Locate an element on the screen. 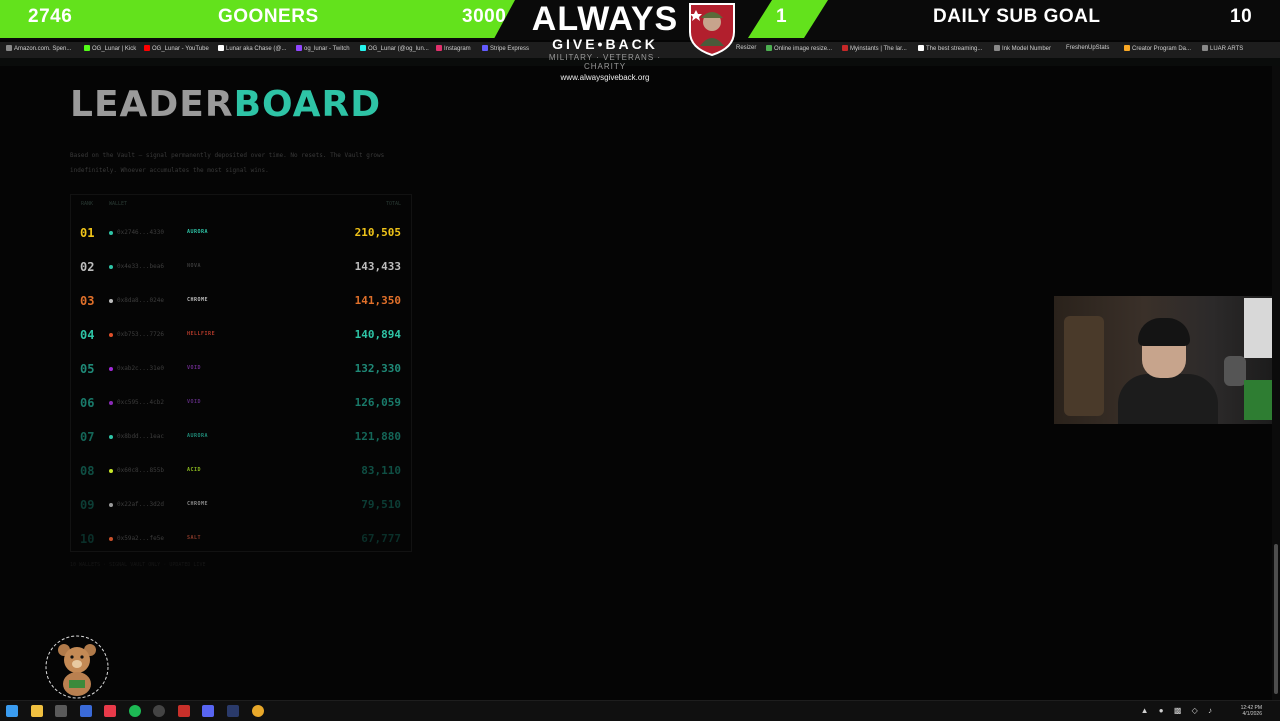  row-wallet: 0xb753...7726 is located at coordinates (140, 334).